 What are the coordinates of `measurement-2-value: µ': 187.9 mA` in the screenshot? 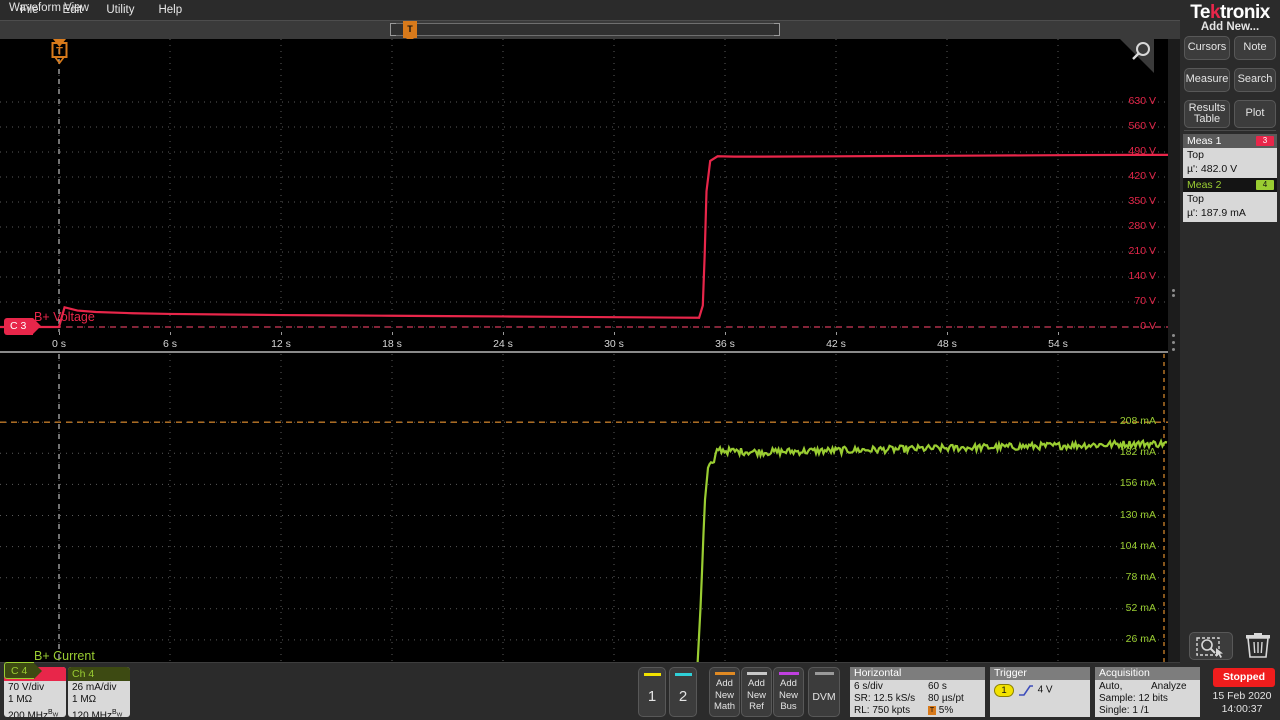 It's located at (1216, 212).